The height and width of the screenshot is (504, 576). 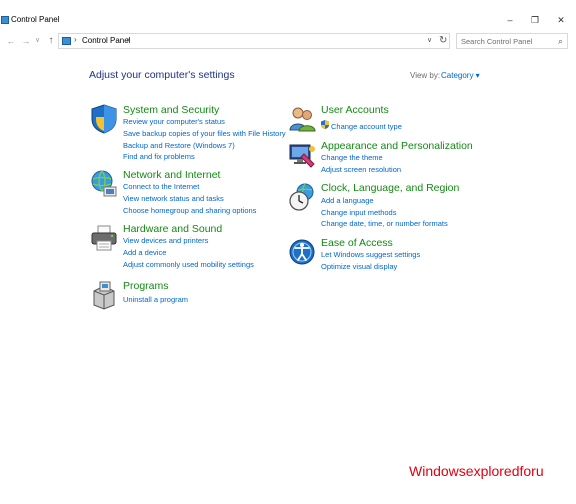 I want to click on control-panel-app-icon, so click(x=5, y=20).